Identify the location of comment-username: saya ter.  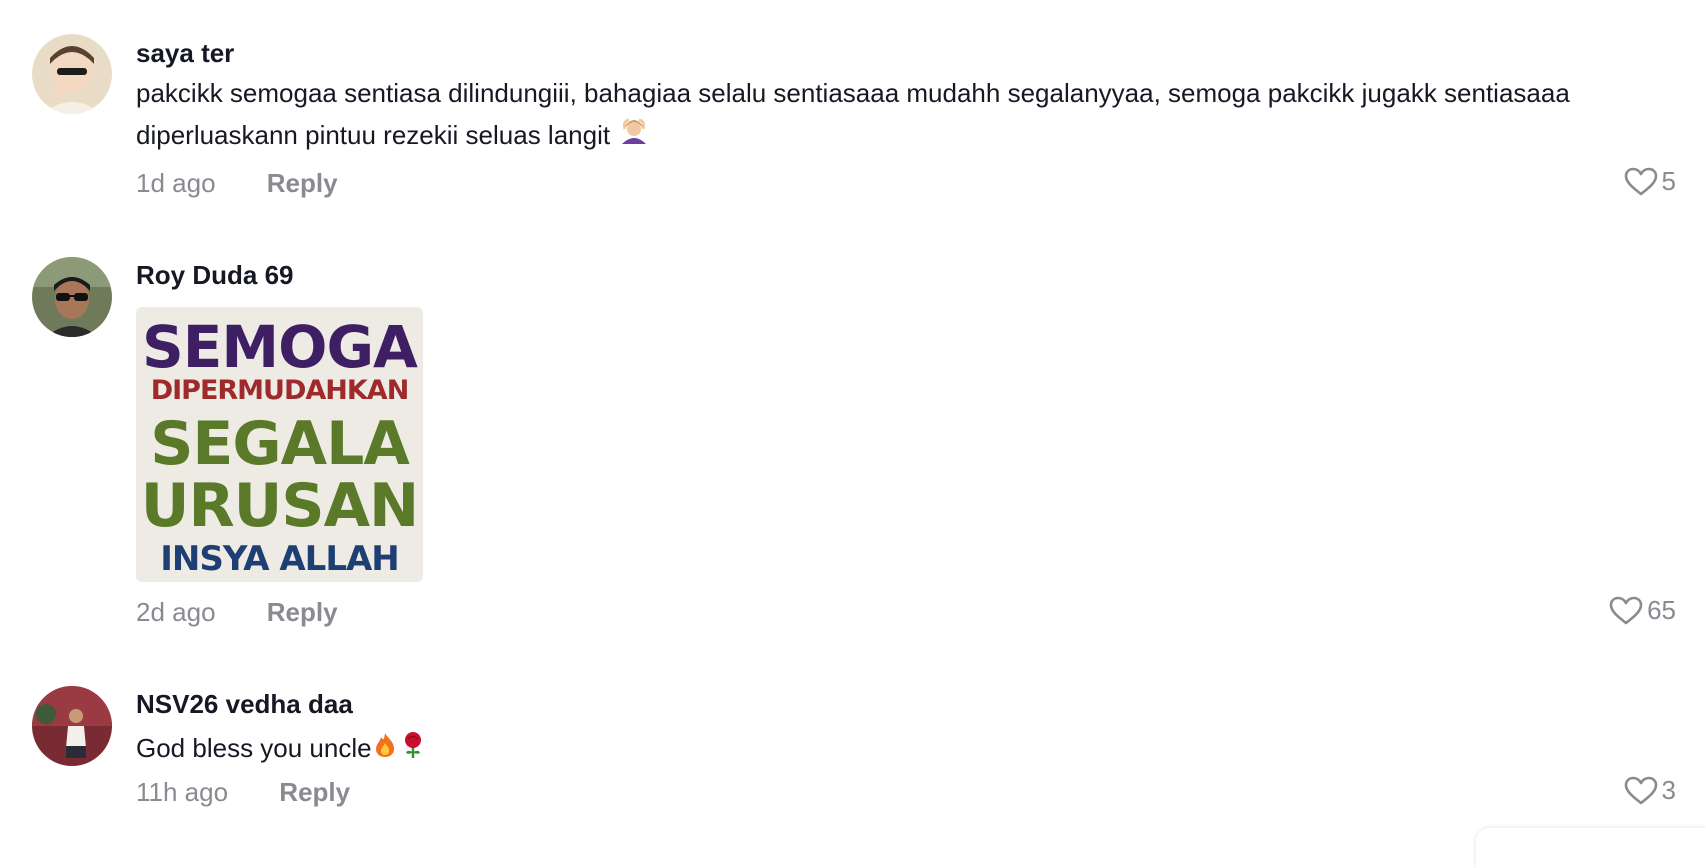
(185, 53).